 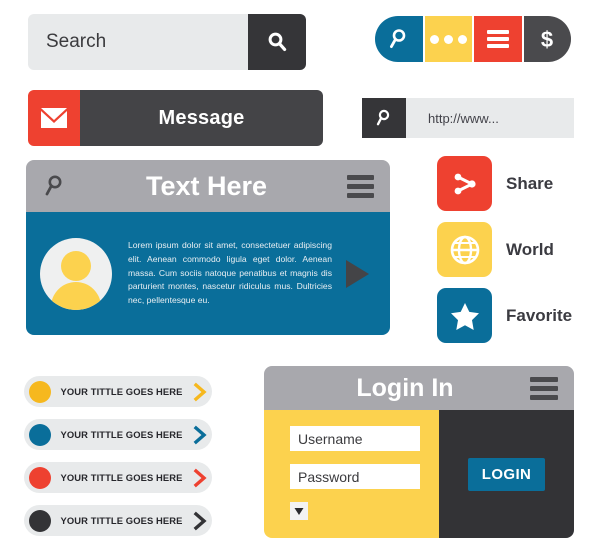 I want to click on share-icon, so click(x=465, y=183).